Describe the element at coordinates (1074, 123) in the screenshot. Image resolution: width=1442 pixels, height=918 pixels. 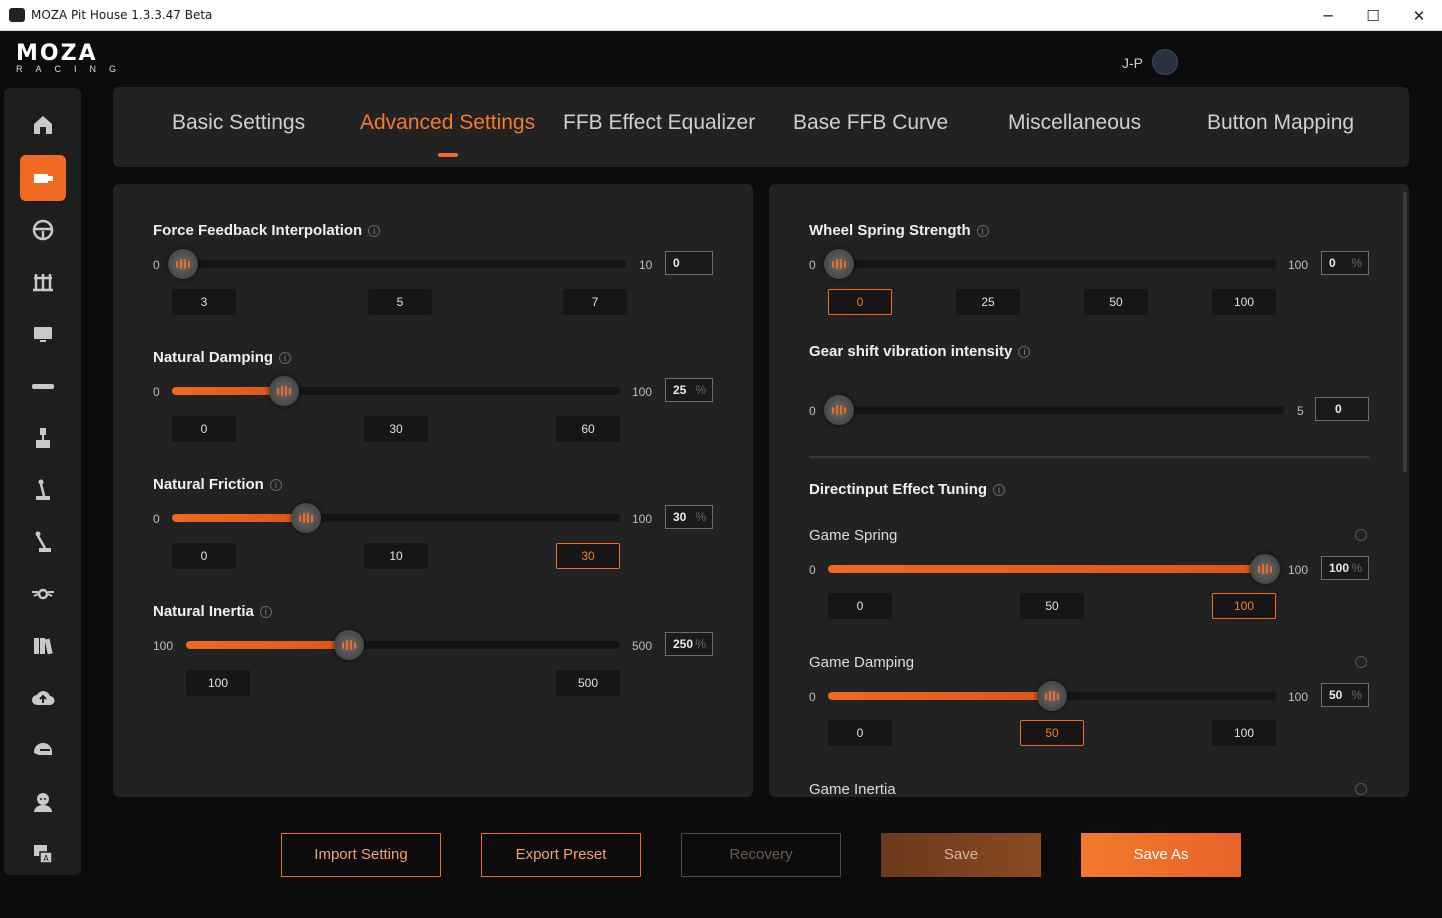
I see `tab-miscellaneous: Miscellaneous` at that location.